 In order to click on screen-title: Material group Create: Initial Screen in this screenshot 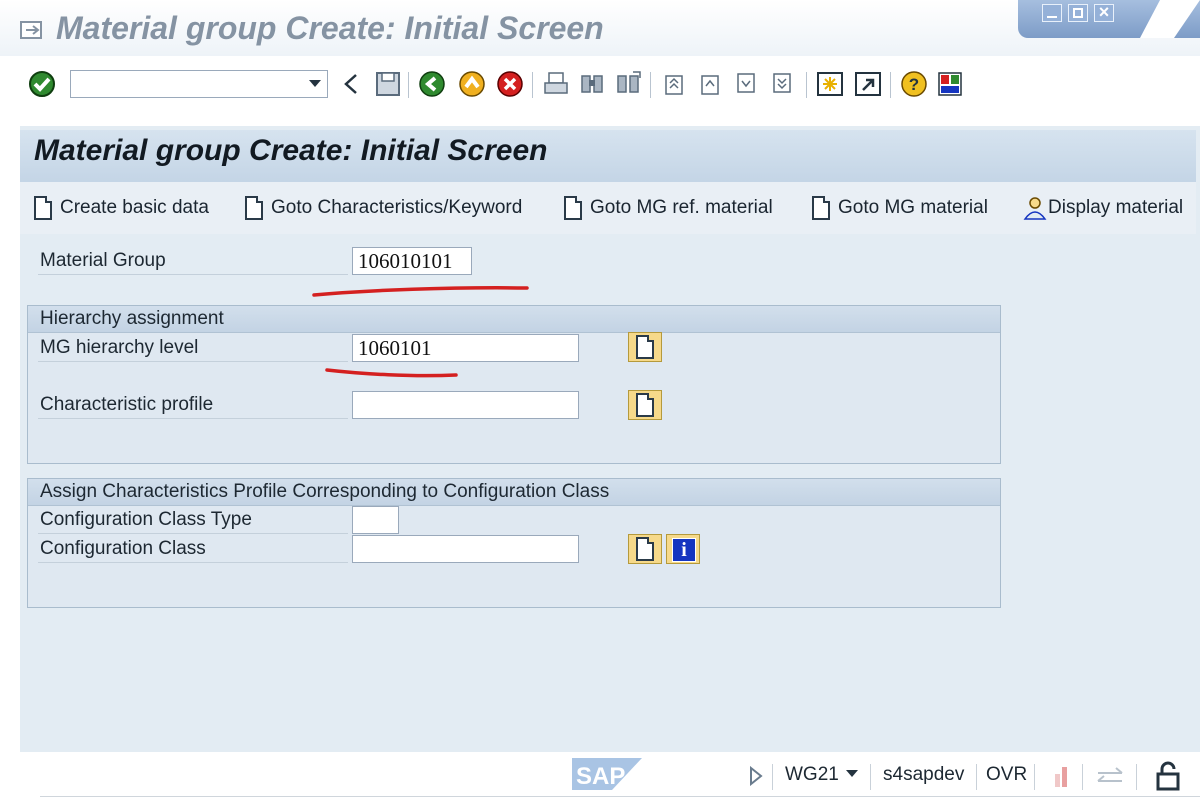, I will do `click(291, 150)`.